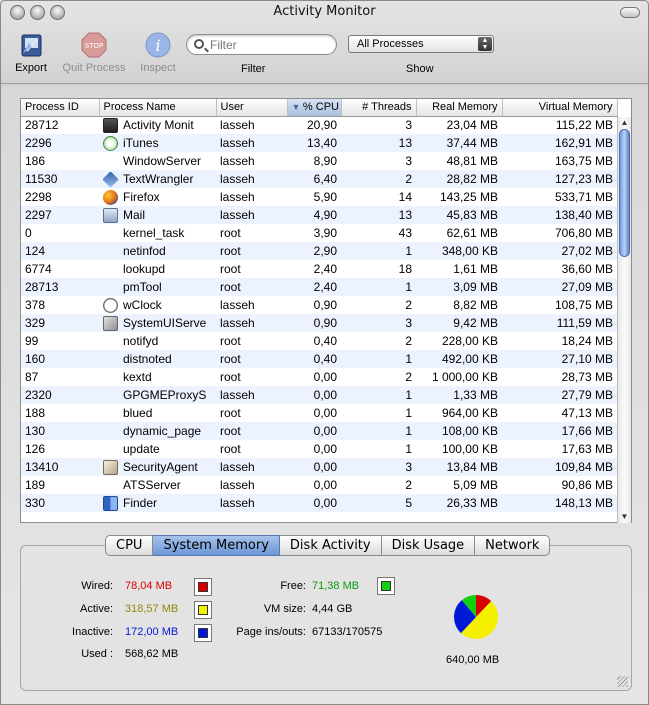 The image size is (649, 705). I want to click on column-header-pid: Process ID, so click(60, 108).